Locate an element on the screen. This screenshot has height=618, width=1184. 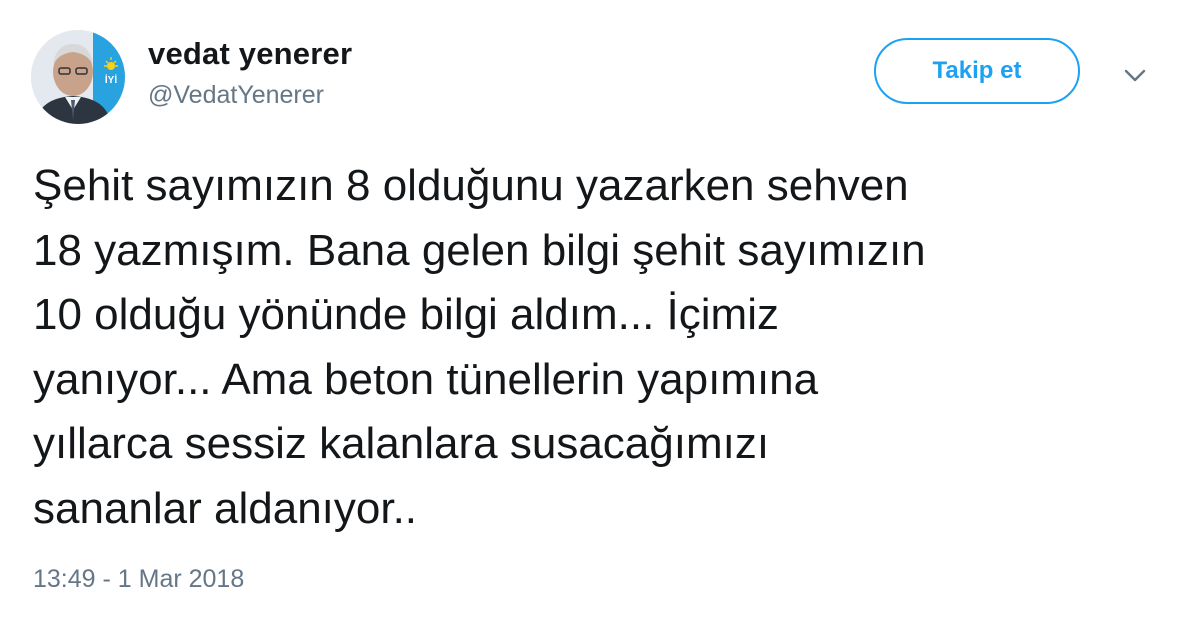
tweet-text-line: sananlar aldanıyor.. is located at coordinates (225, 508).